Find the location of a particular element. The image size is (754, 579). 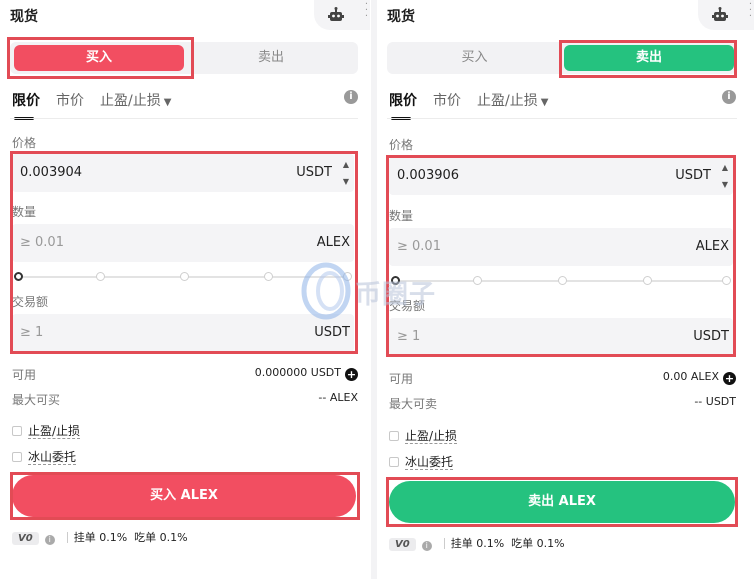

tab-tpsl-label: 止盈/止损 is located at coordinates (130, 101).